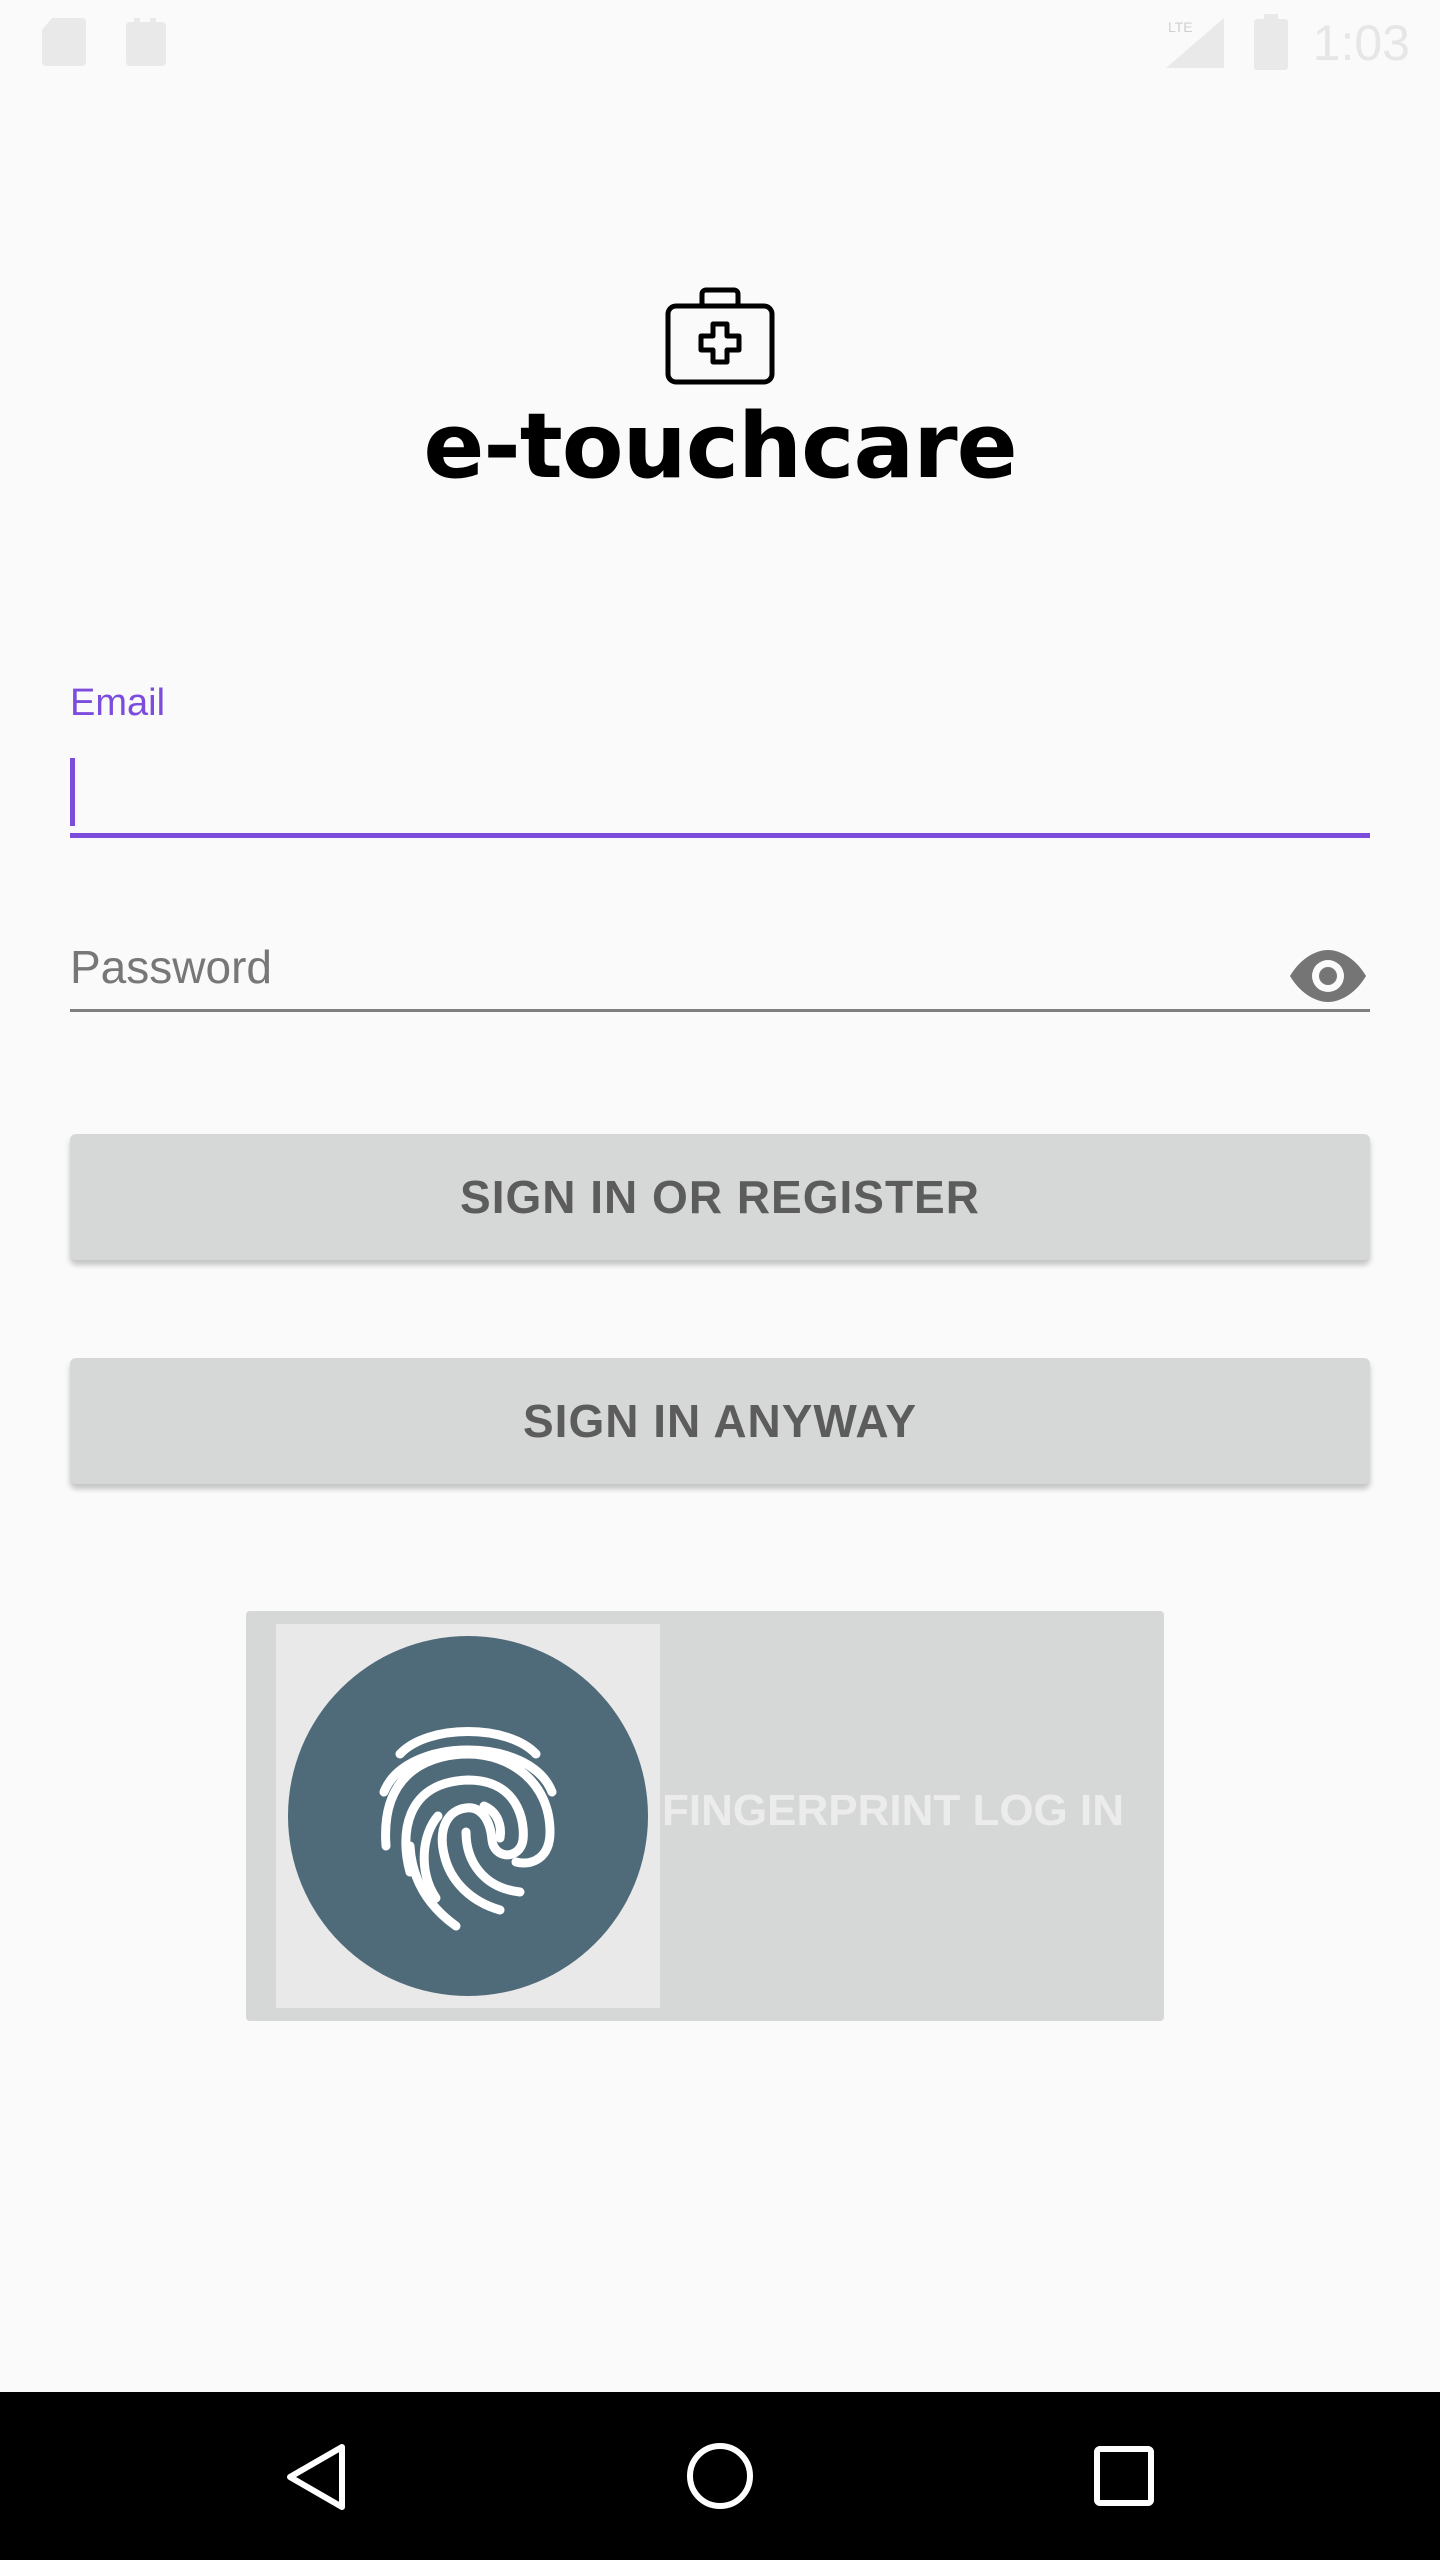 The height and width of the screenshot is (2560, 1440). Describe the element at coordinates (1328, 976) in the screenshot. I see `eye-icon` at that location.